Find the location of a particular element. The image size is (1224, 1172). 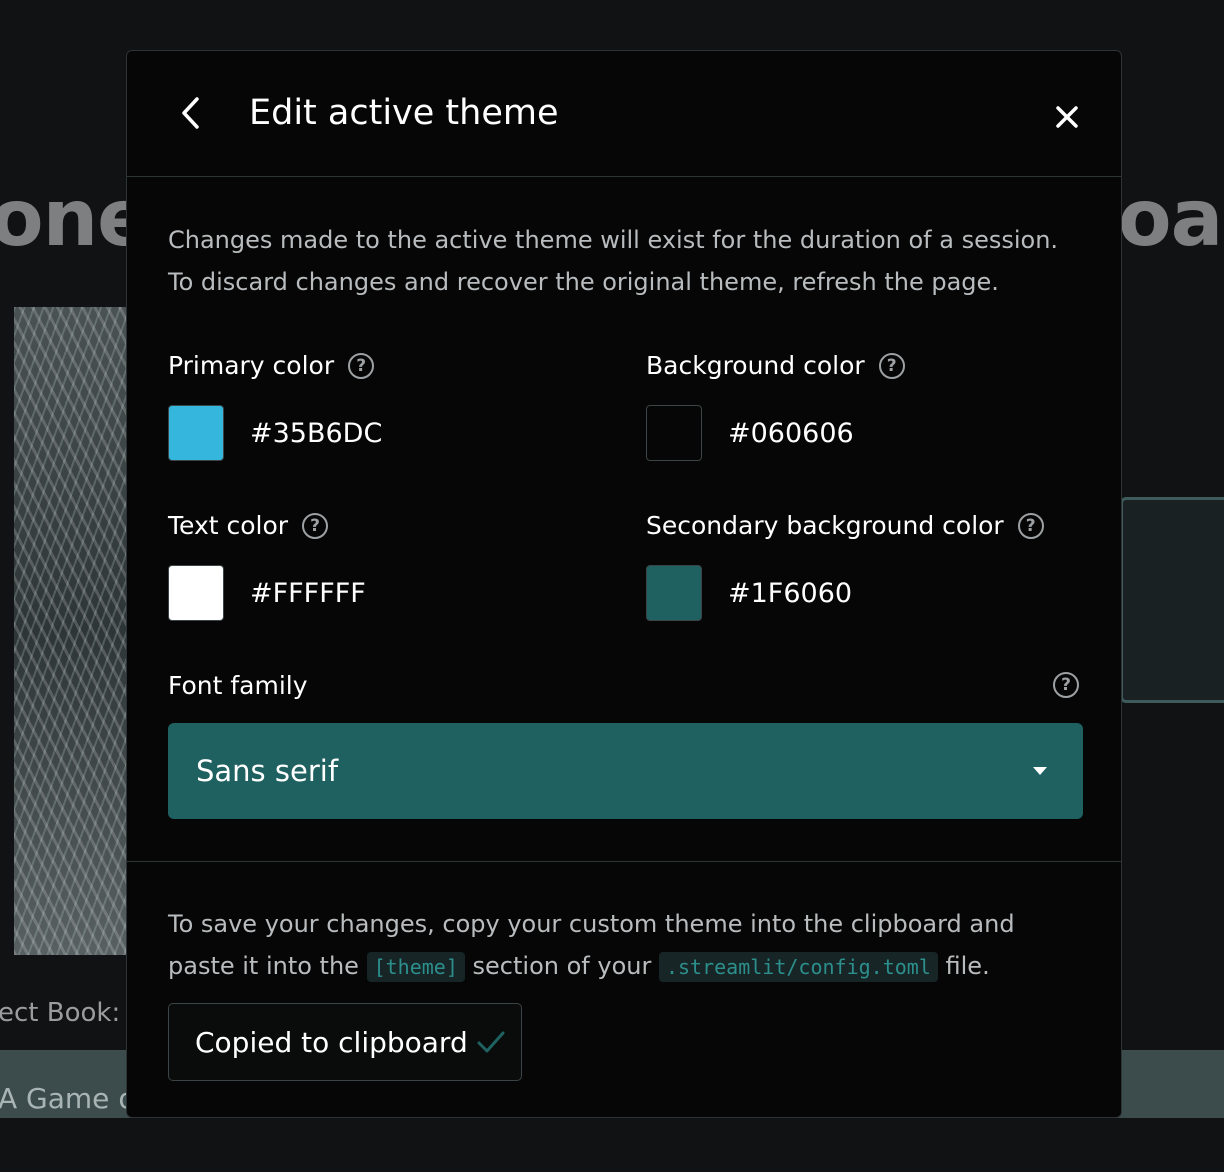

checkmark-icon is located at coordinates (491, 1042).